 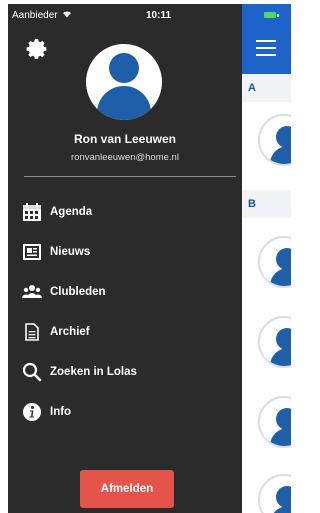 What do you see at coordinates (127, 412) in the screenshot?
I see `menu-item-info: Info` at bounding box center [127, 412].